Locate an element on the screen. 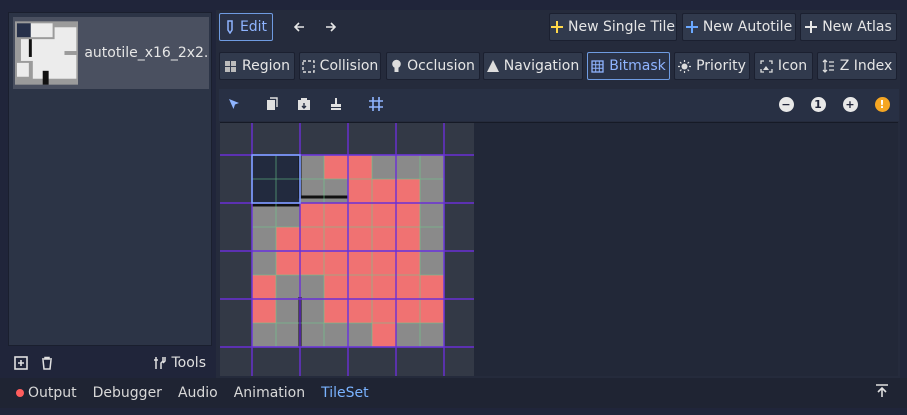  prev-button is located at coordinates (299, 27).